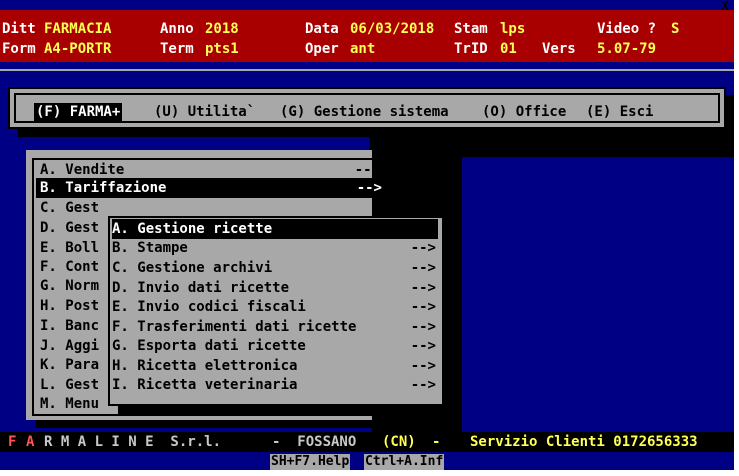 The image size is (739, 476). I want to click on service-phone: Servizio Clienti 0172656333, so click(584, 442).